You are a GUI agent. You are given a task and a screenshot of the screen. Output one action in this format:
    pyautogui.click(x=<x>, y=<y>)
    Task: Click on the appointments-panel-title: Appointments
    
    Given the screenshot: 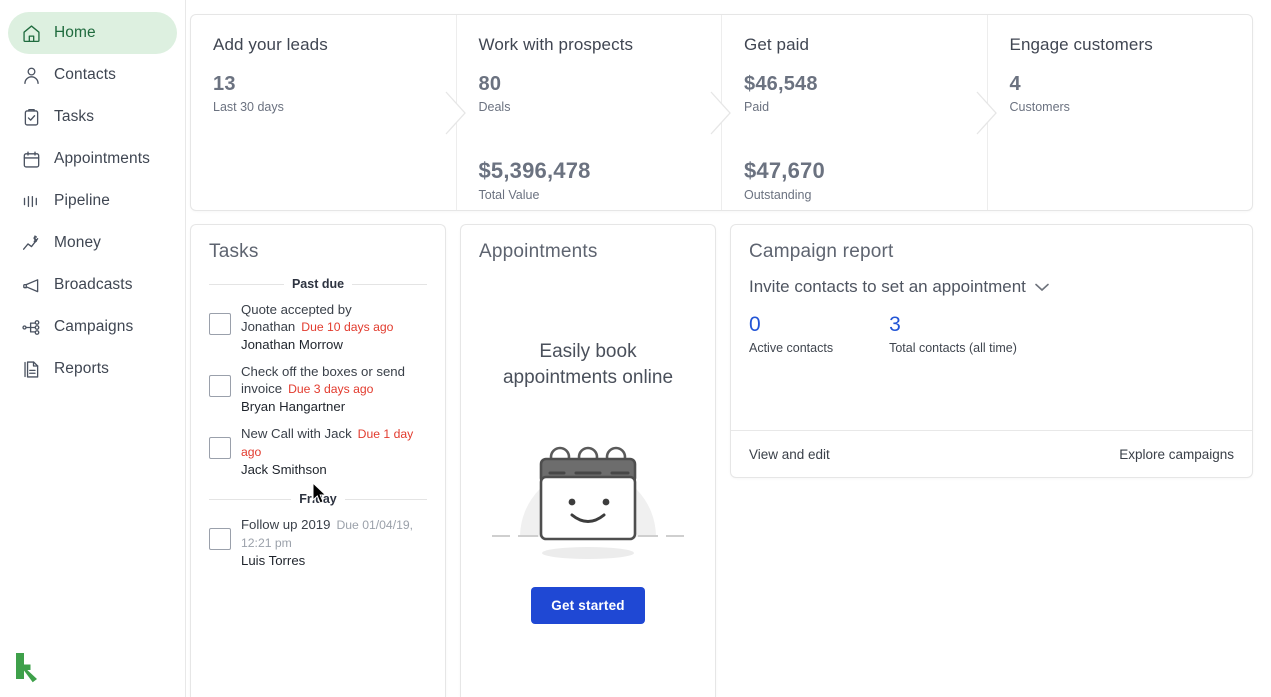 What is the action you would take?
    pyautogui.click(x=538, y=251)
    